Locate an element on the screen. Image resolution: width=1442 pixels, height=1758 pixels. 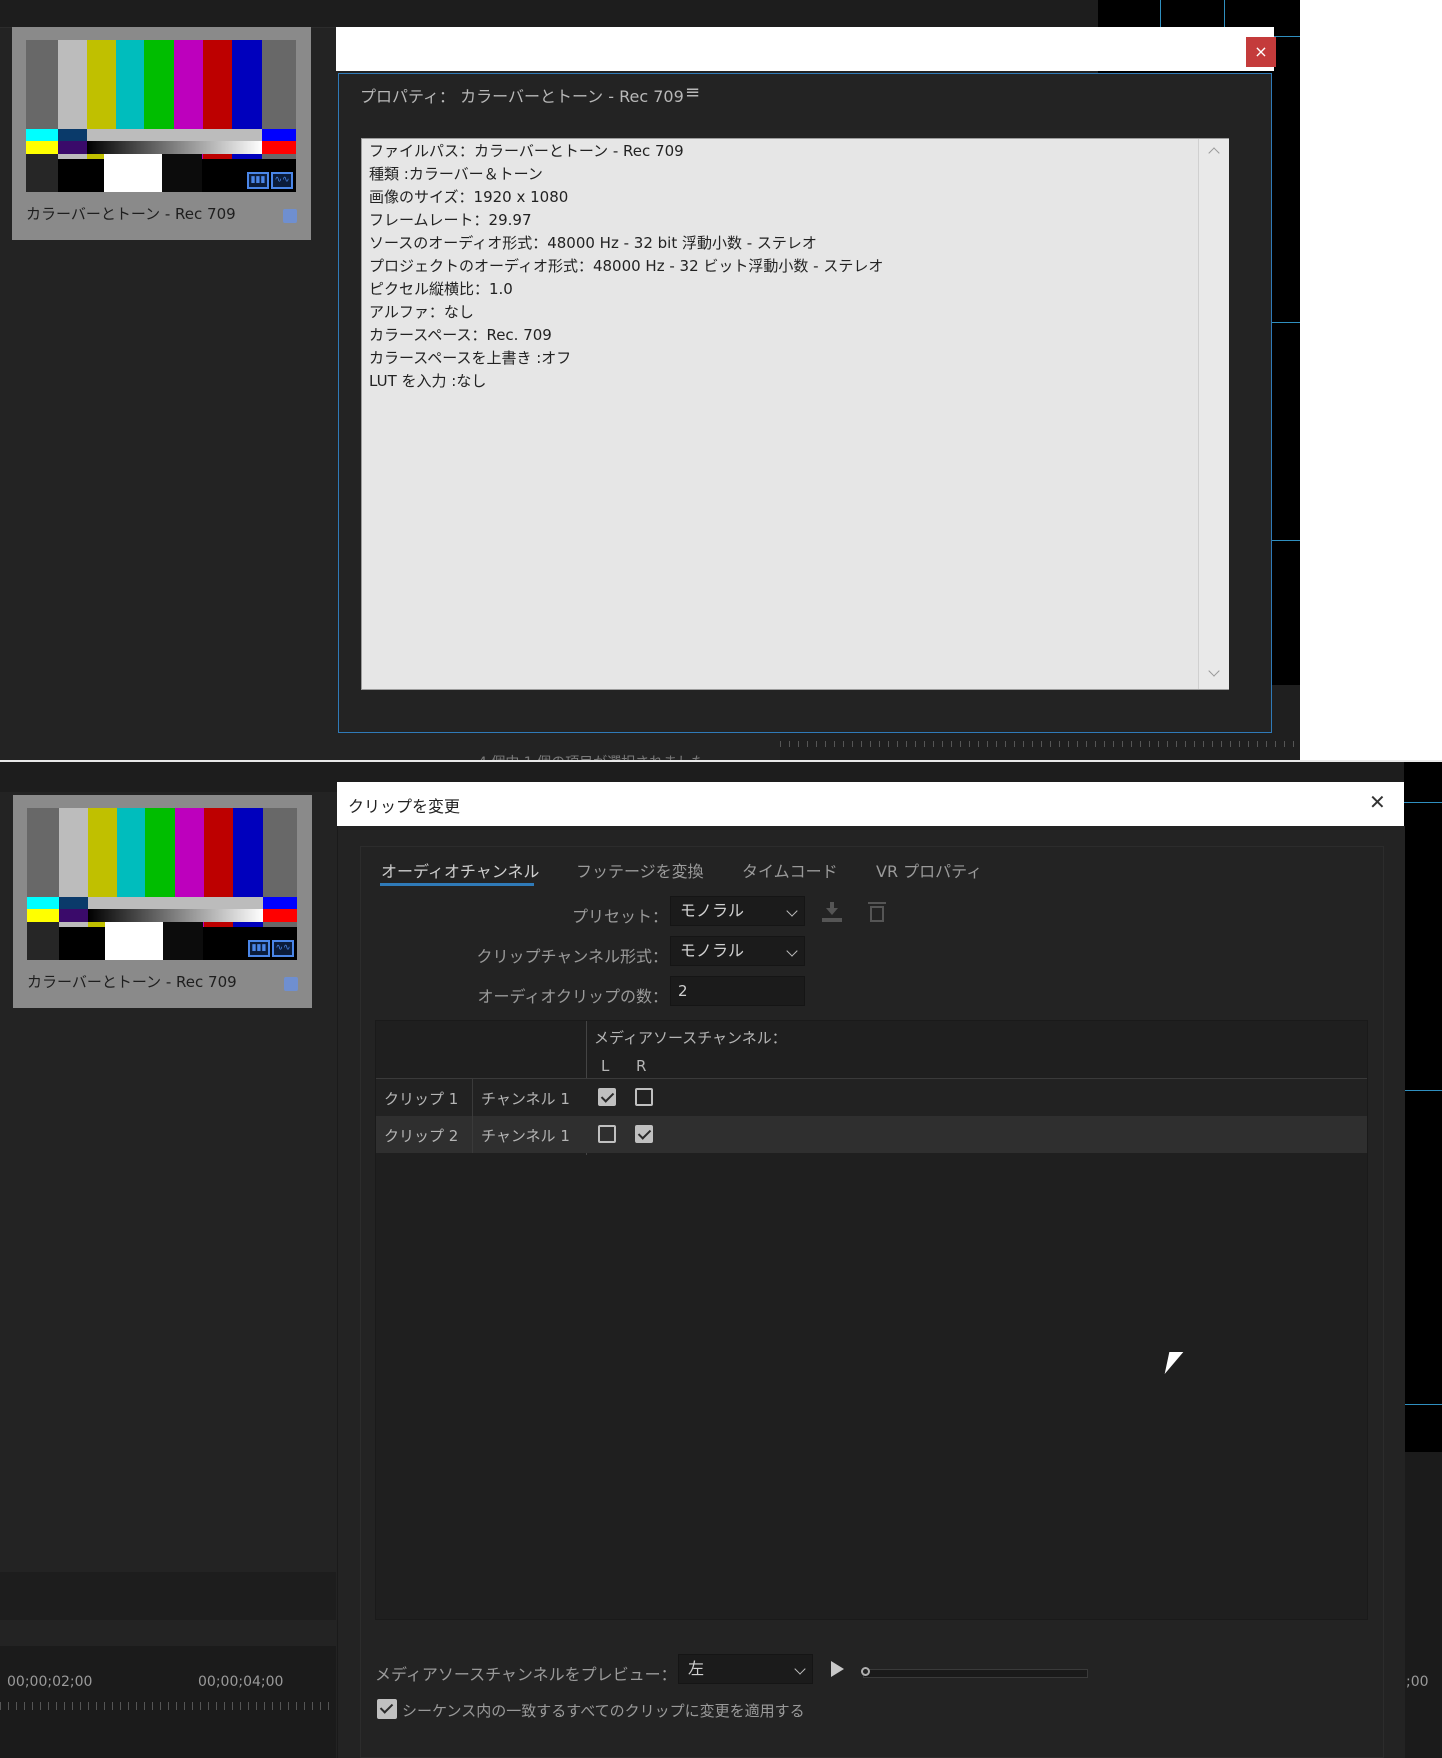
clip-channel-format-dropdown: モノラル is located at coordinates (737, 951).